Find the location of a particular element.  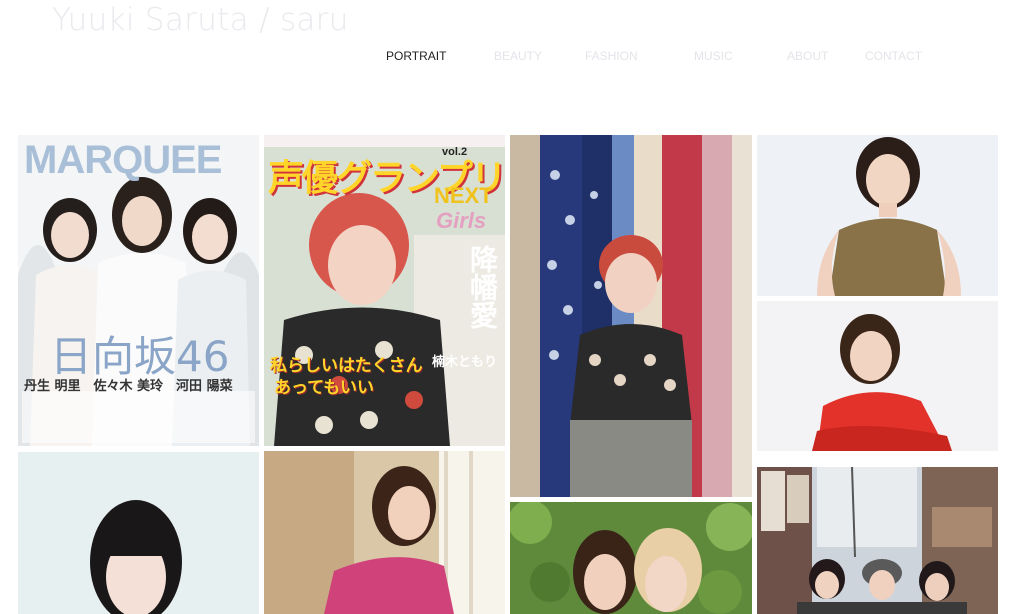

olive-top-portrait-image is located at coordinates (877, 215).